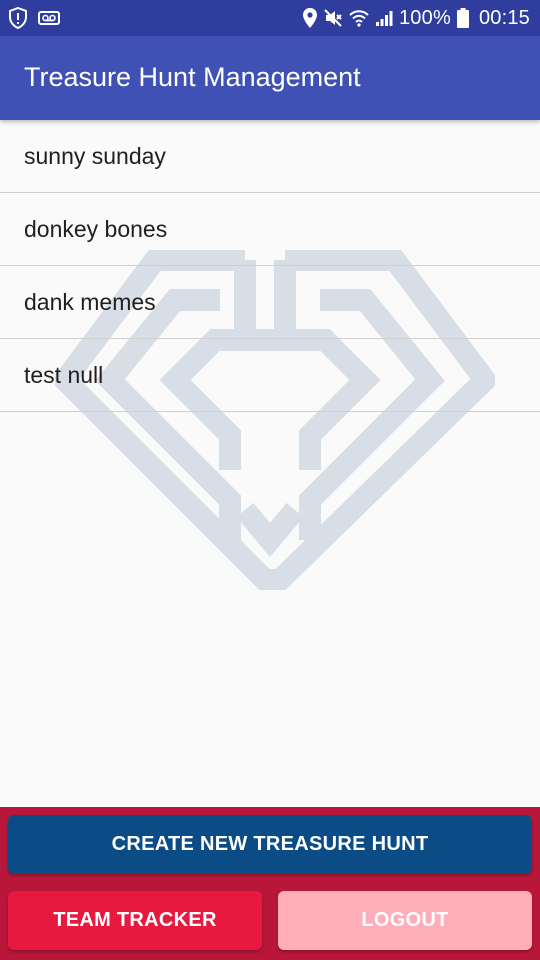 Image resolution: width=540 pixels, height=960 pixels. What do you see at coordinates (504, 17) in the screenshot?
I see `status-time: 00:15` at bounding box center [504, 17].